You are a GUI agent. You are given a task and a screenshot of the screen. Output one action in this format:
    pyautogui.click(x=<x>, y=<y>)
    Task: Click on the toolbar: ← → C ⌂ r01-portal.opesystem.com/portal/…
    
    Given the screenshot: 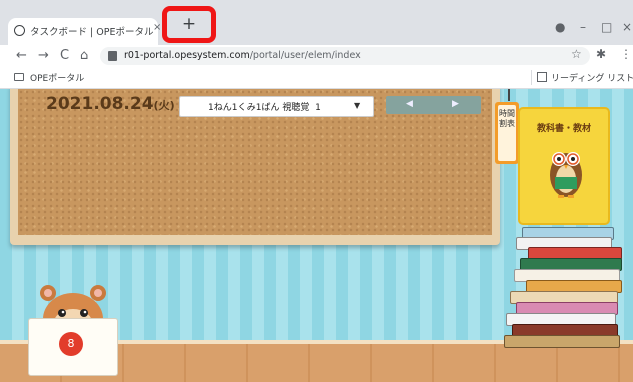 What is the action you would take?
    pyautogui.click(x=316, y=56)
    